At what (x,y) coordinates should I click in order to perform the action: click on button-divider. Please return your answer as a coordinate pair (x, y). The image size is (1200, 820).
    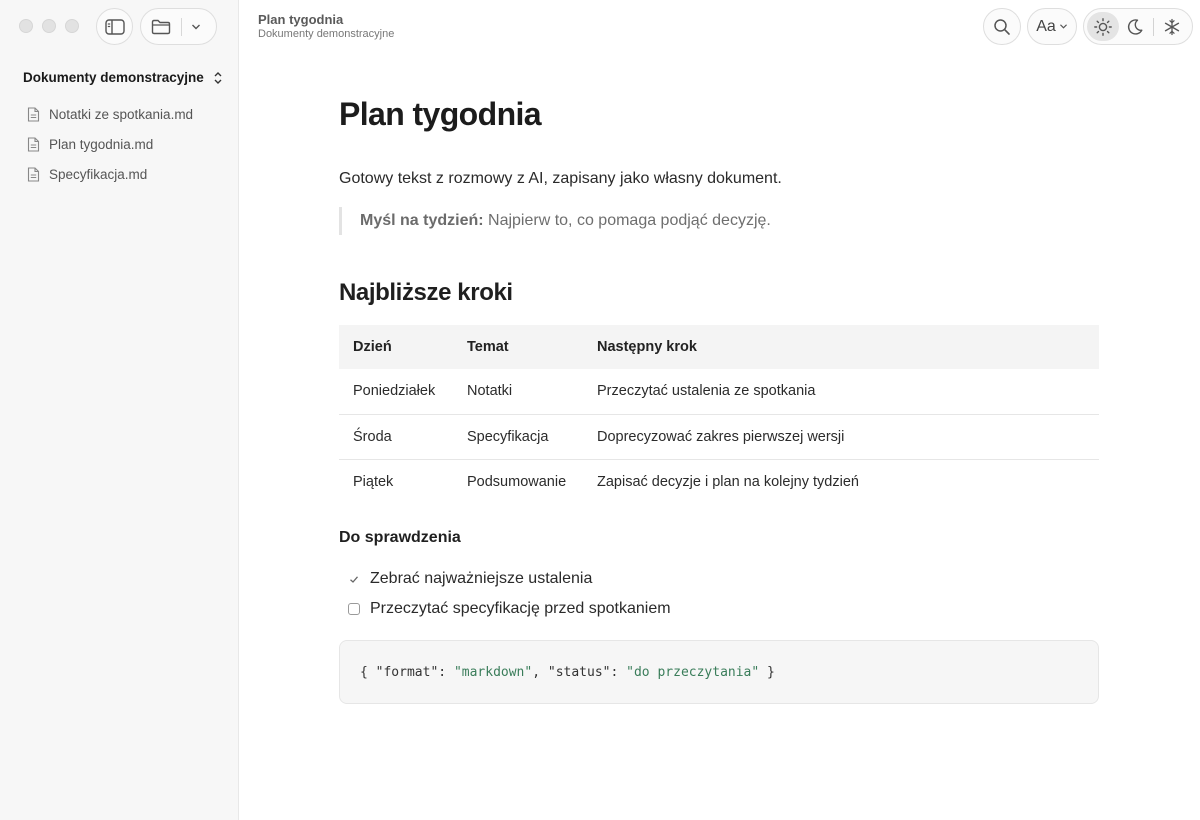
    Looking at the image, I should click on (181, 26).